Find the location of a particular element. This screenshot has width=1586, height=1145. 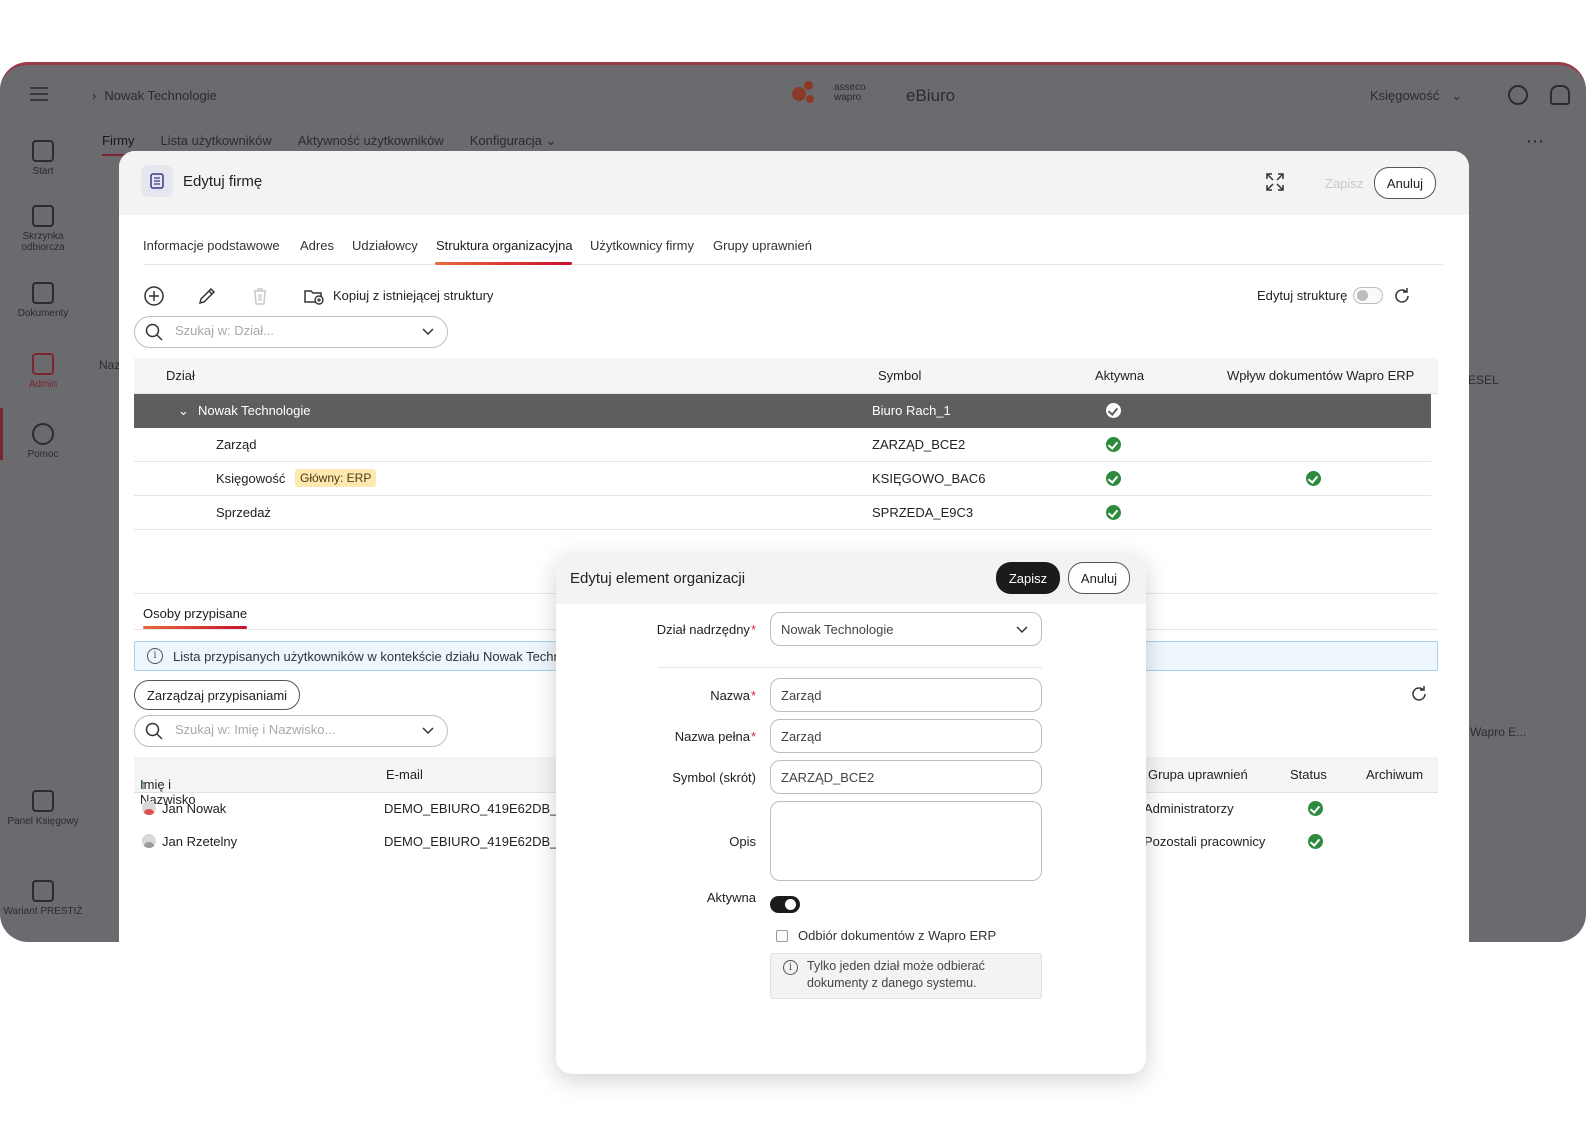

table-row: Księgowość Główny: ERP KSIĘGOWO_BAC6 is located at coordinates (782, 479).